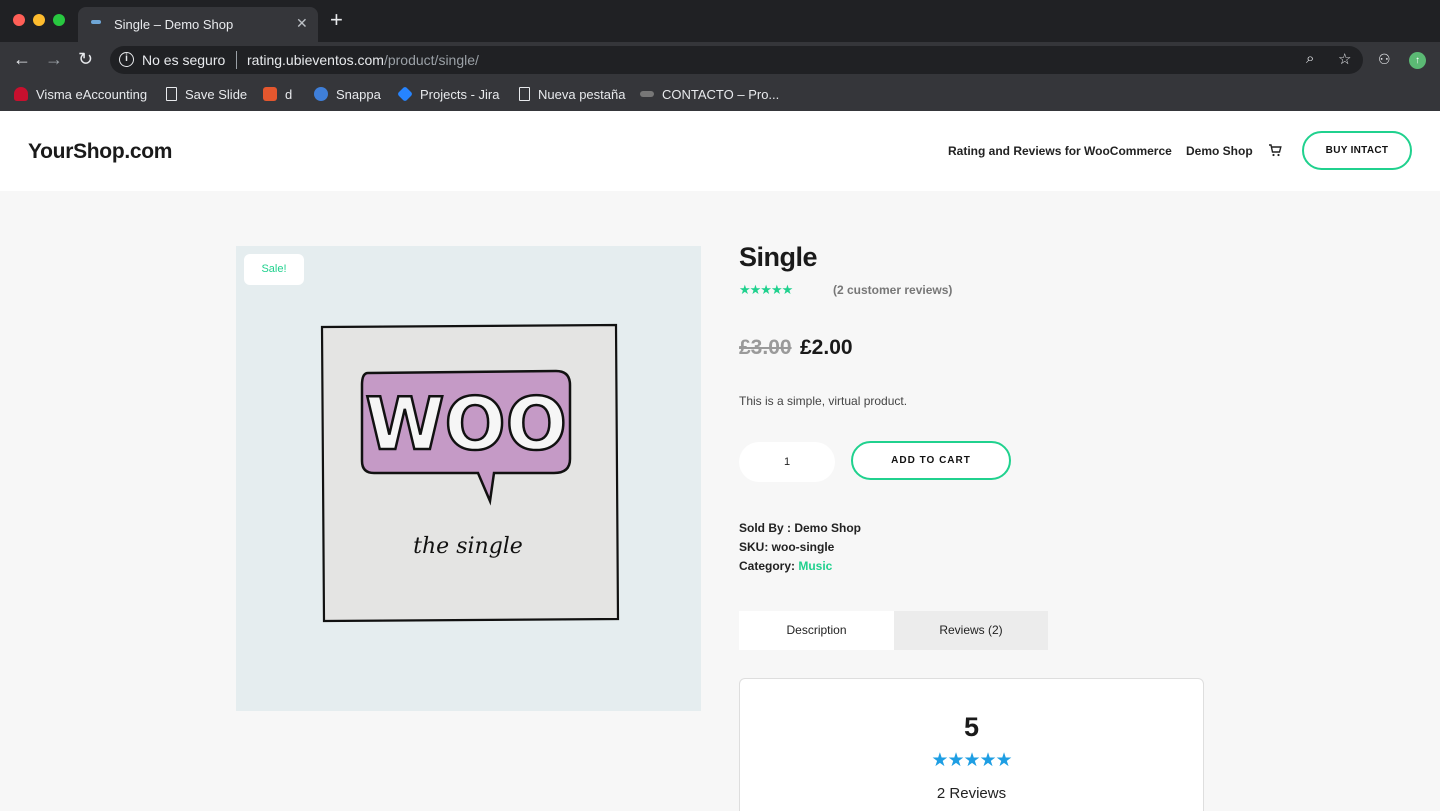  What do you see at coordinates (1219, 151) in the screenshot?
I see `nav-demo-shop: Demo Shop` at bounding box center [1219, 151].